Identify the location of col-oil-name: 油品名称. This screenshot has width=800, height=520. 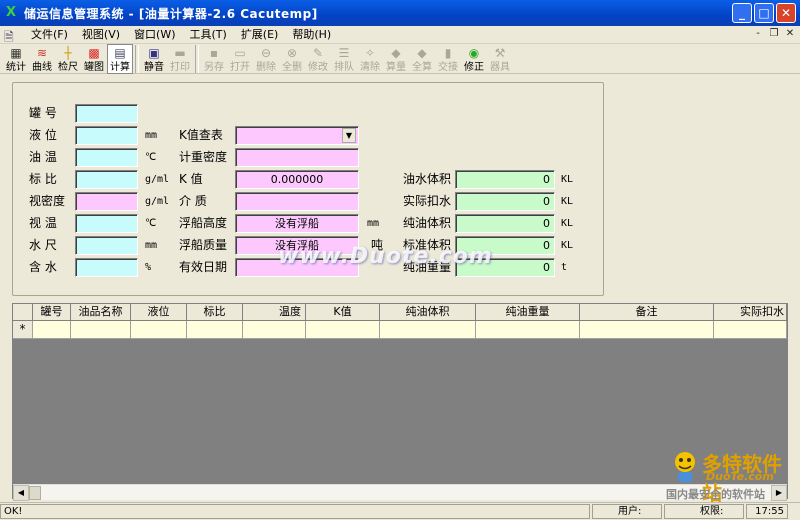
(101, 312).